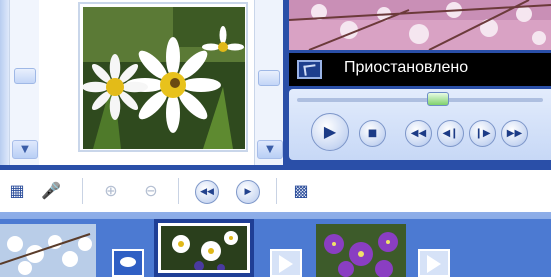  What do you see at coordinates (438, 99) in the screenshot?
I see `seek-thumb` at bounding box center [438, 99].